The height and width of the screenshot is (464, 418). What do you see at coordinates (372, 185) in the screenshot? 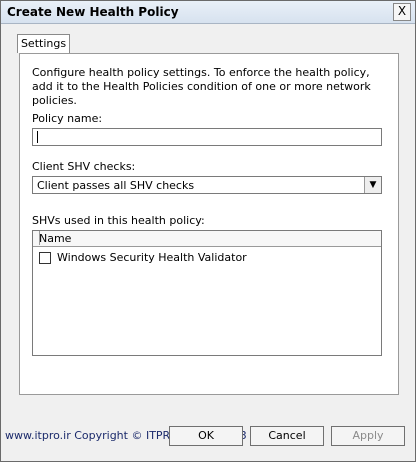
I see `chevron-down-icon: ▼` at bounding box center [372, 185].